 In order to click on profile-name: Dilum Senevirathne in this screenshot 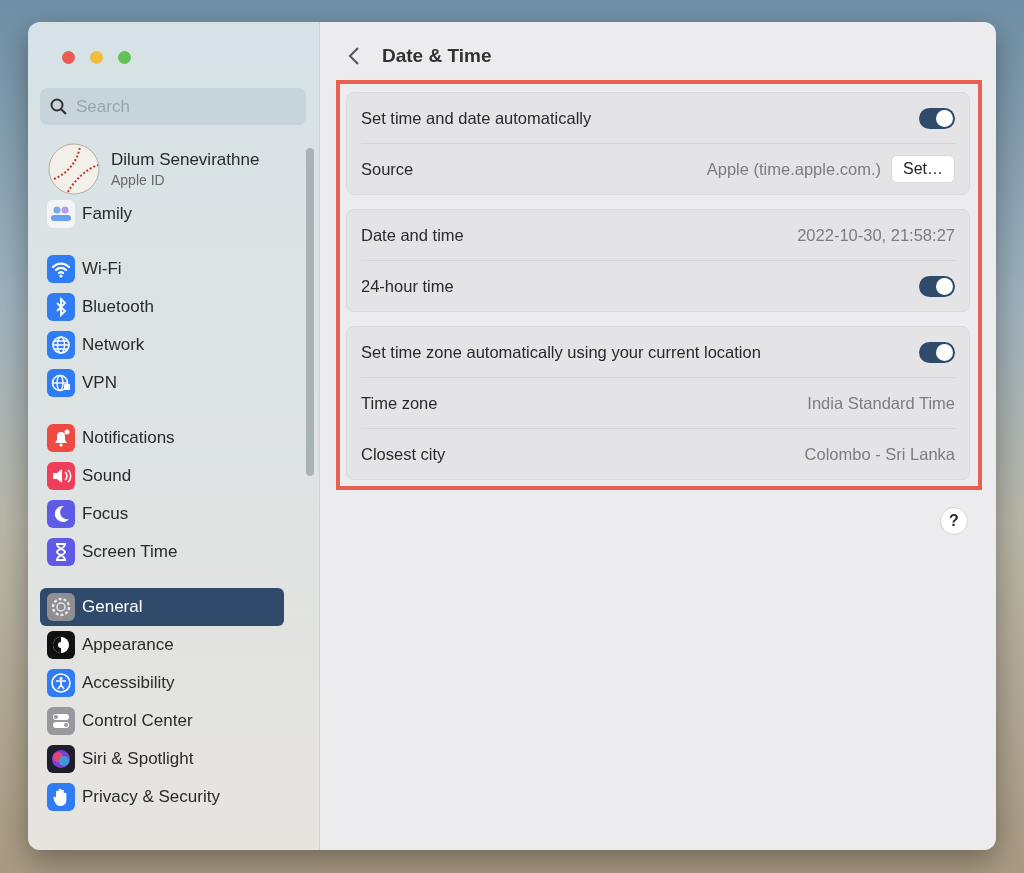, I will do `click(185, 160)`.